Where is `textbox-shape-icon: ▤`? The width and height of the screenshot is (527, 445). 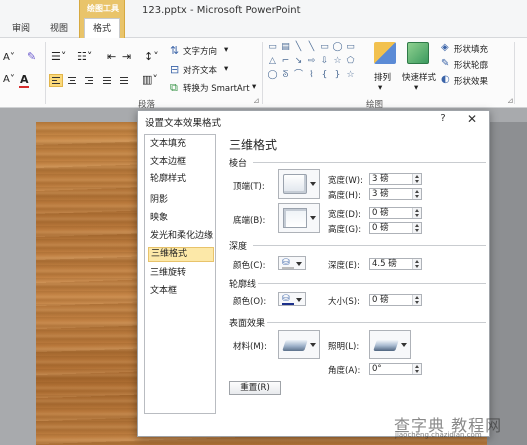
textbox-shape-icon: ▤ is located at coordinates (285, 47).